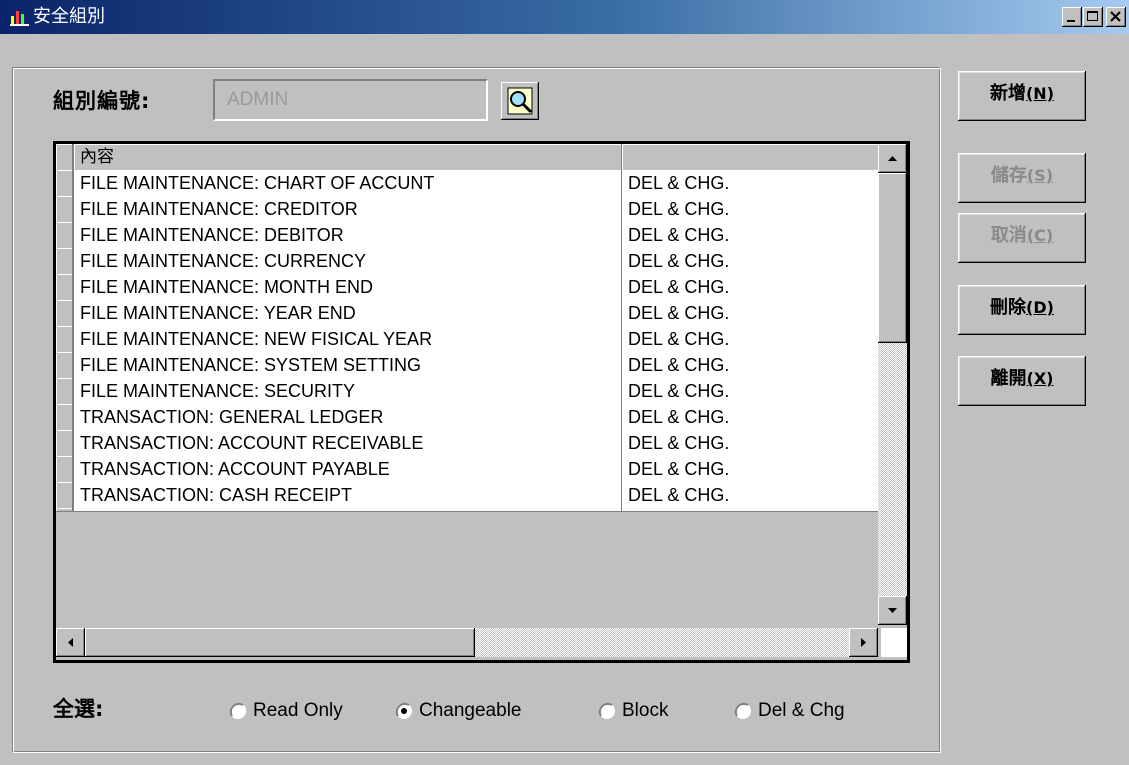 This screenshot has width=1129, height=765. I want to click on maximize-button, so click(1093, 17).